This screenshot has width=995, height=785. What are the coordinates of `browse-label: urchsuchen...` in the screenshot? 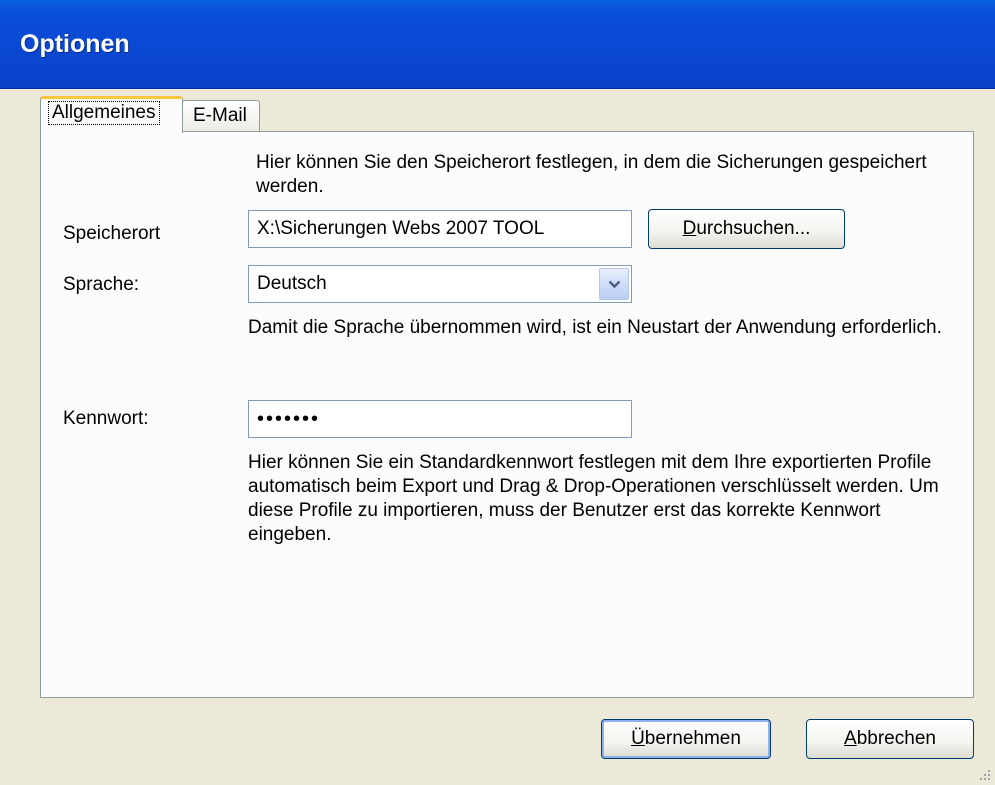 It's located at (753, 228).